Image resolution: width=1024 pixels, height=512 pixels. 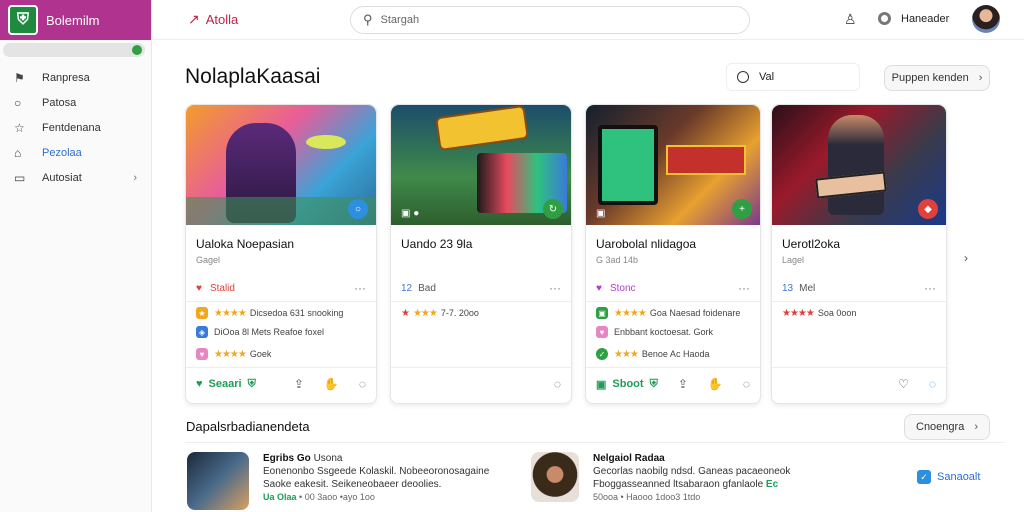 I want to click on section-button-label: Cnoengra, so click(x=940, y=427).